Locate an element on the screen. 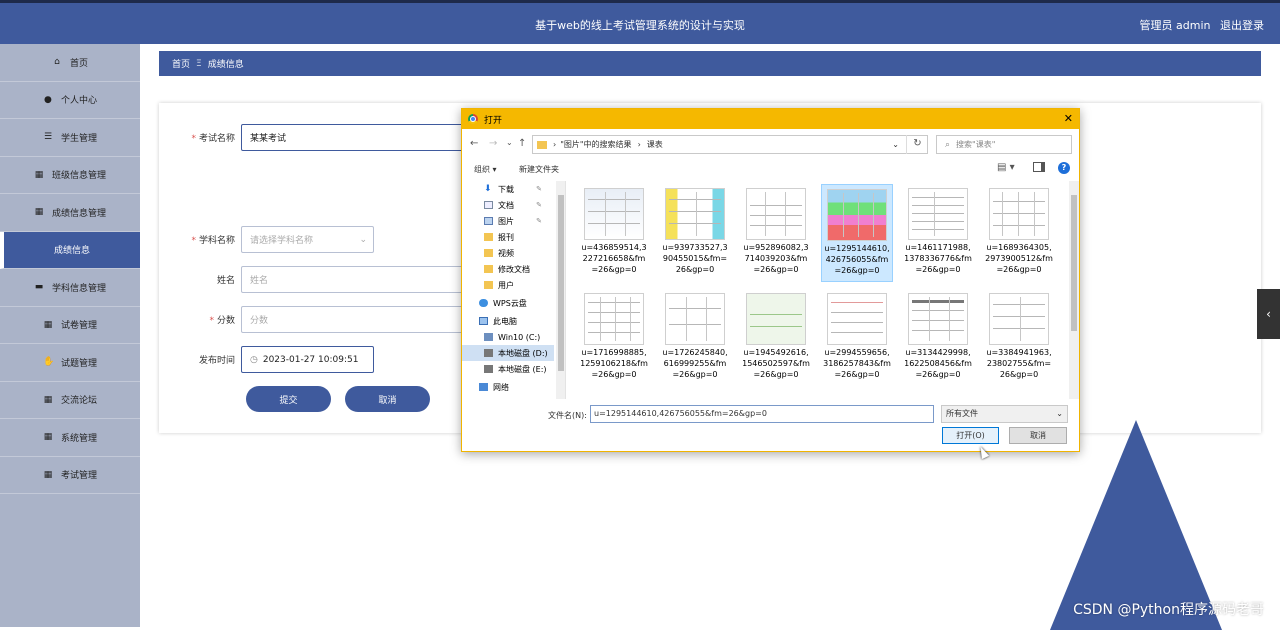  publish-time-row: 发布时间 ◷2023-01-27 10:09:51 is located at coordinates (266, 359).